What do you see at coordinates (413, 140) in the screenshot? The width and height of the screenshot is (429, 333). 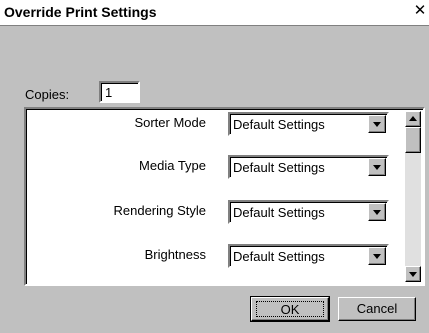 I see `scroll-thumb` at bounding box center [413, 140].